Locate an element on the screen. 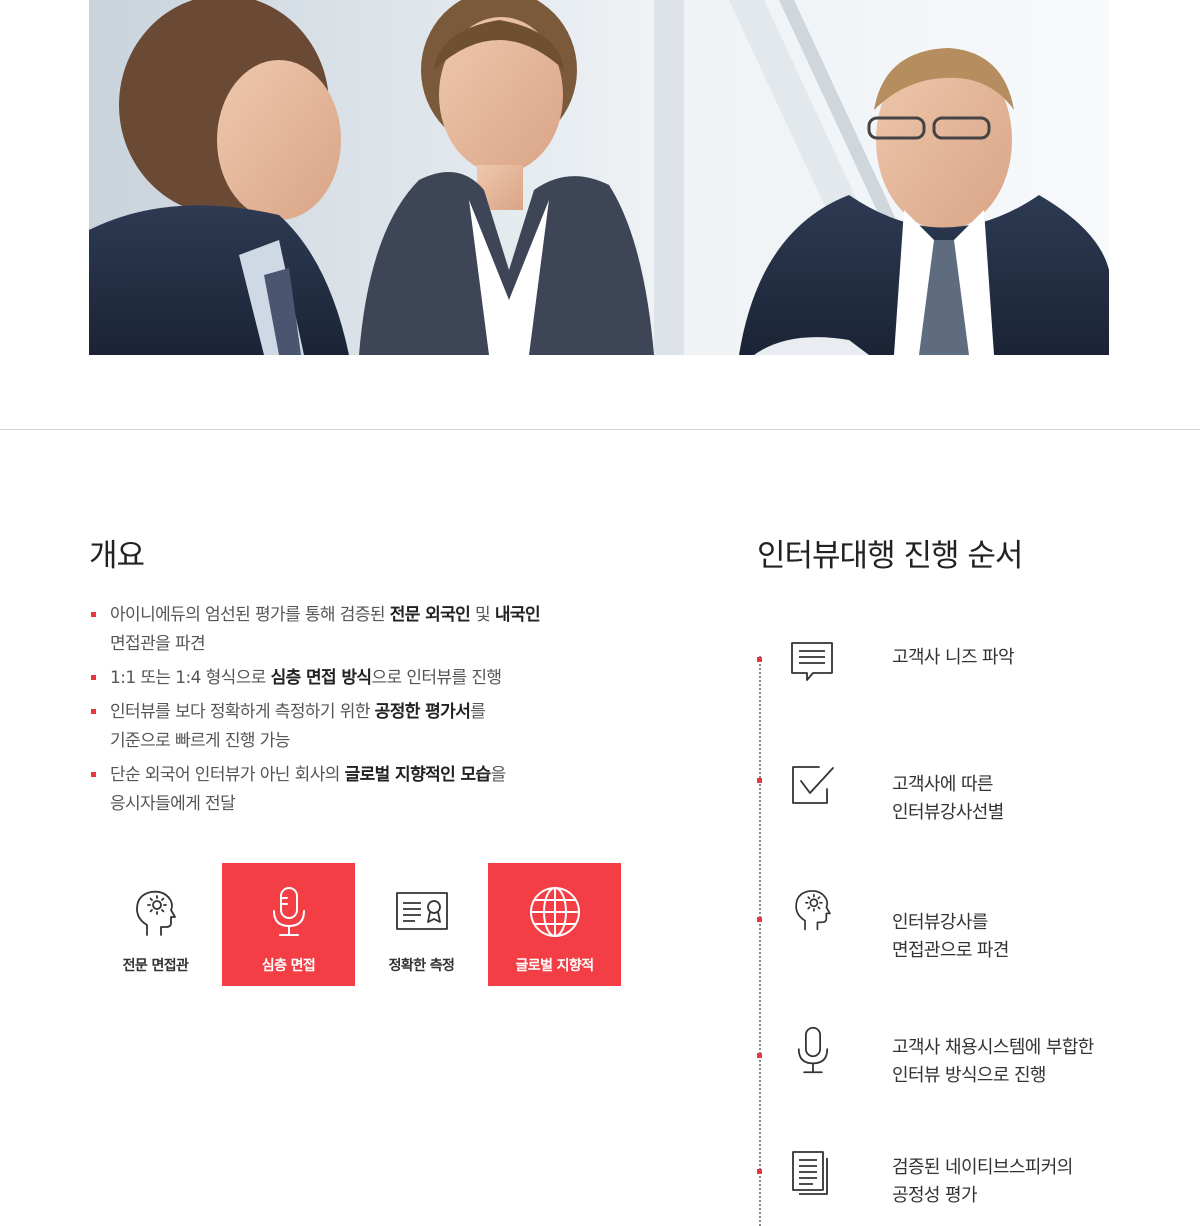 The width and height of the screenshot is (1200, 1226). certificate-icon is located at coordinates (422, 912).